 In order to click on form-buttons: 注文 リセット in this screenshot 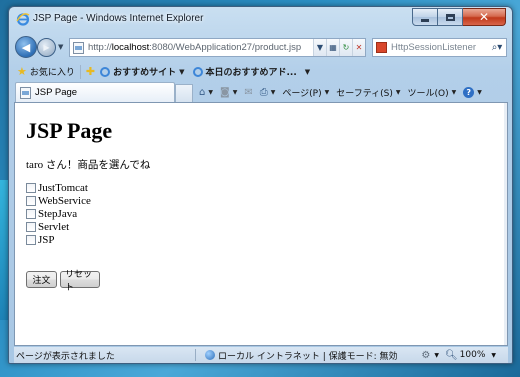, I will do `click(63, 281)`.